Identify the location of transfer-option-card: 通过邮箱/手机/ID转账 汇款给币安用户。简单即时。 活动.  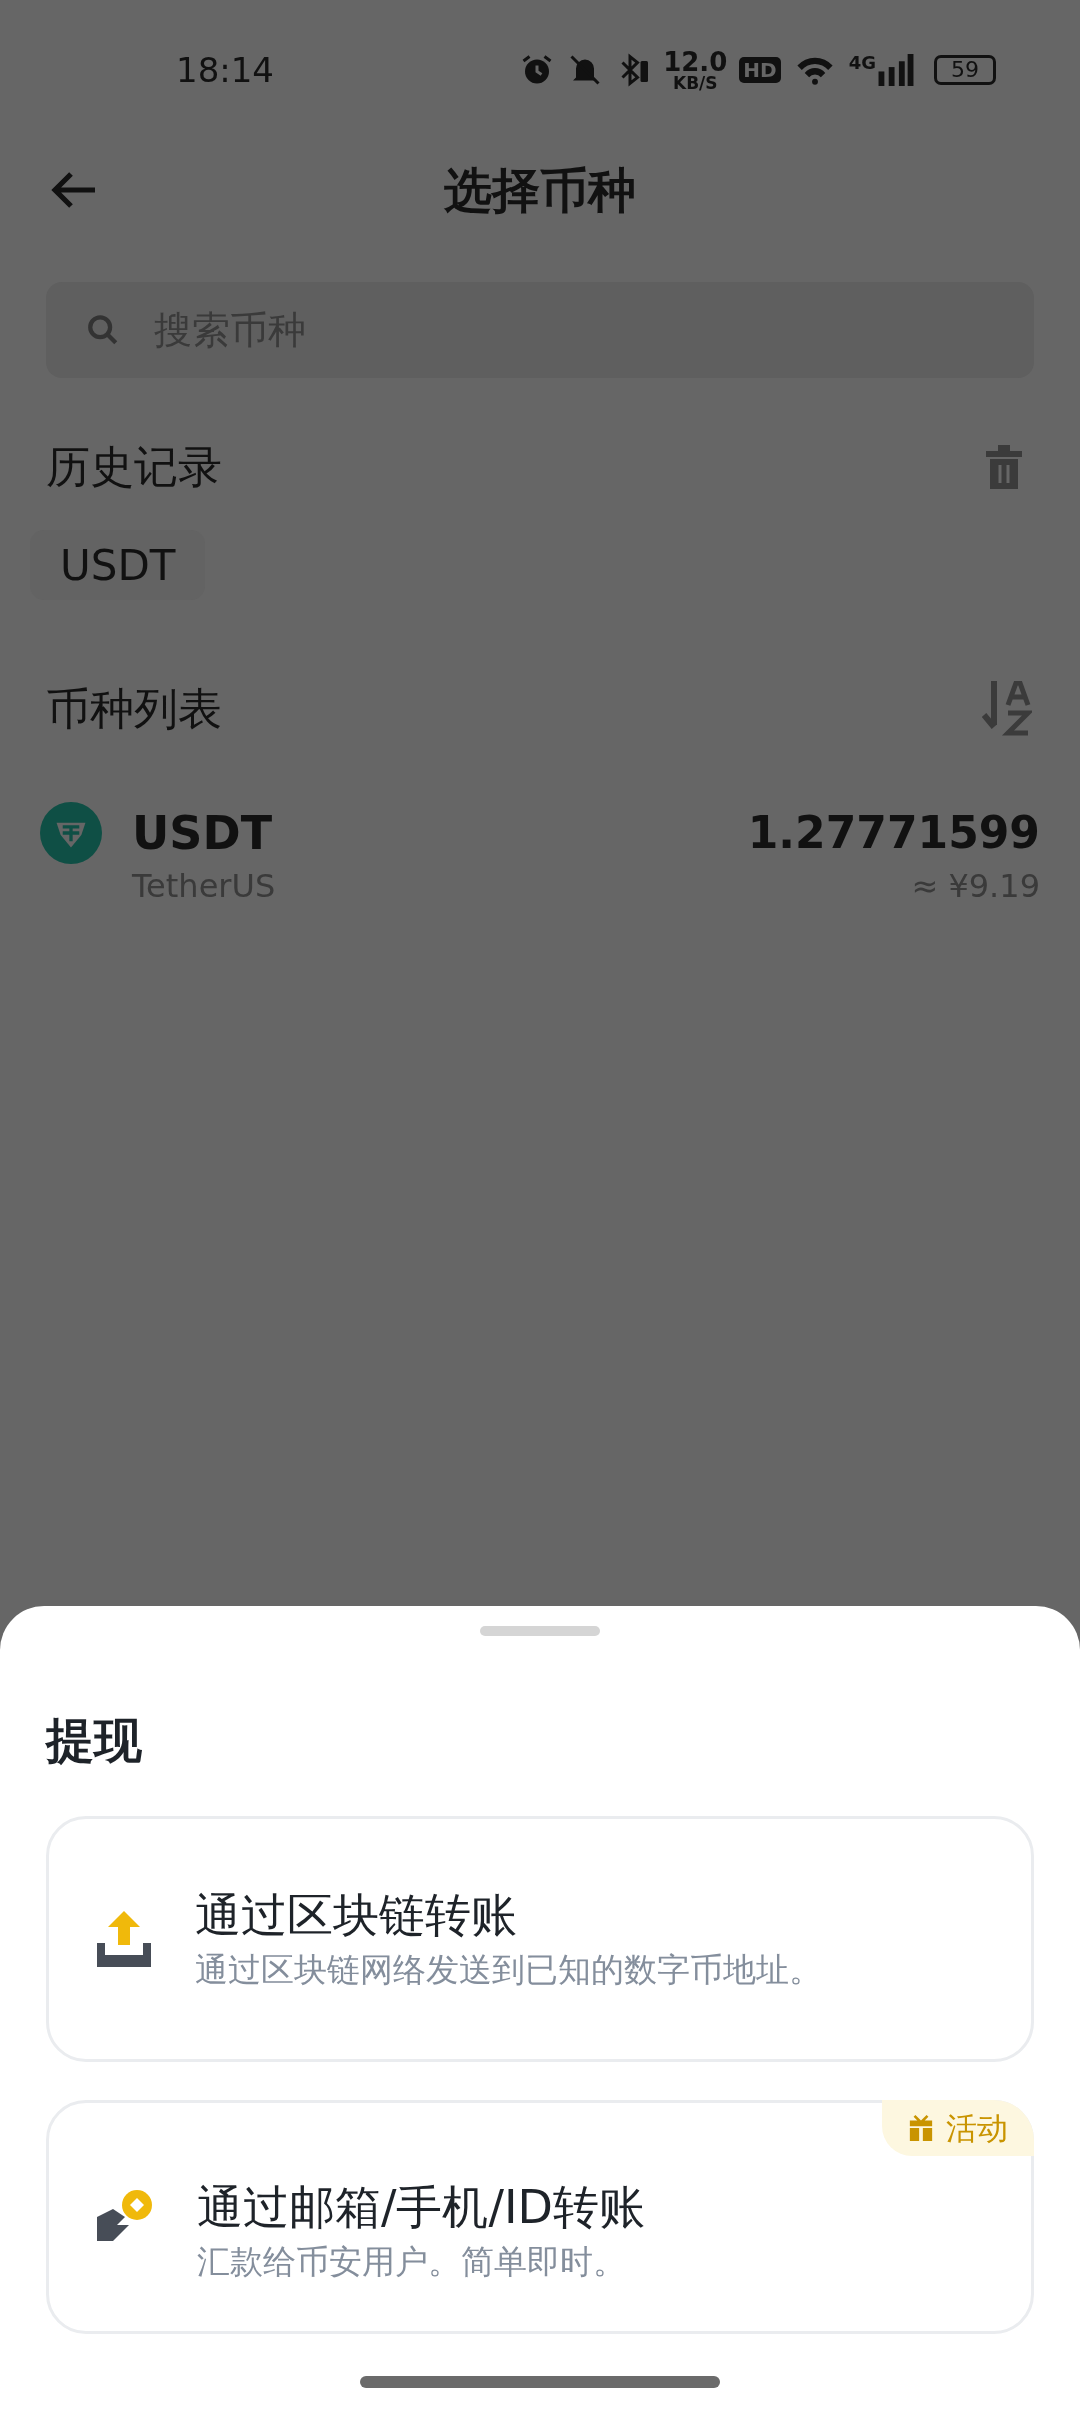
(540, 2217).